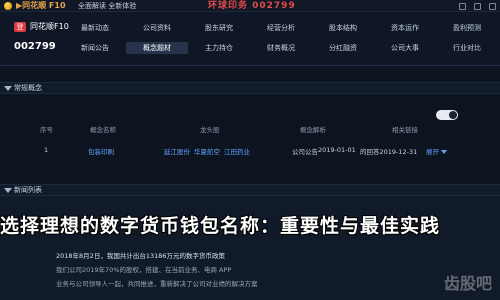 Image resolution: width=500 pixels, height=300 pixels. What do you see at coordinates (46, 150) in the screenshot?
I see `row-index: 1` at bounding box center [46, 150].